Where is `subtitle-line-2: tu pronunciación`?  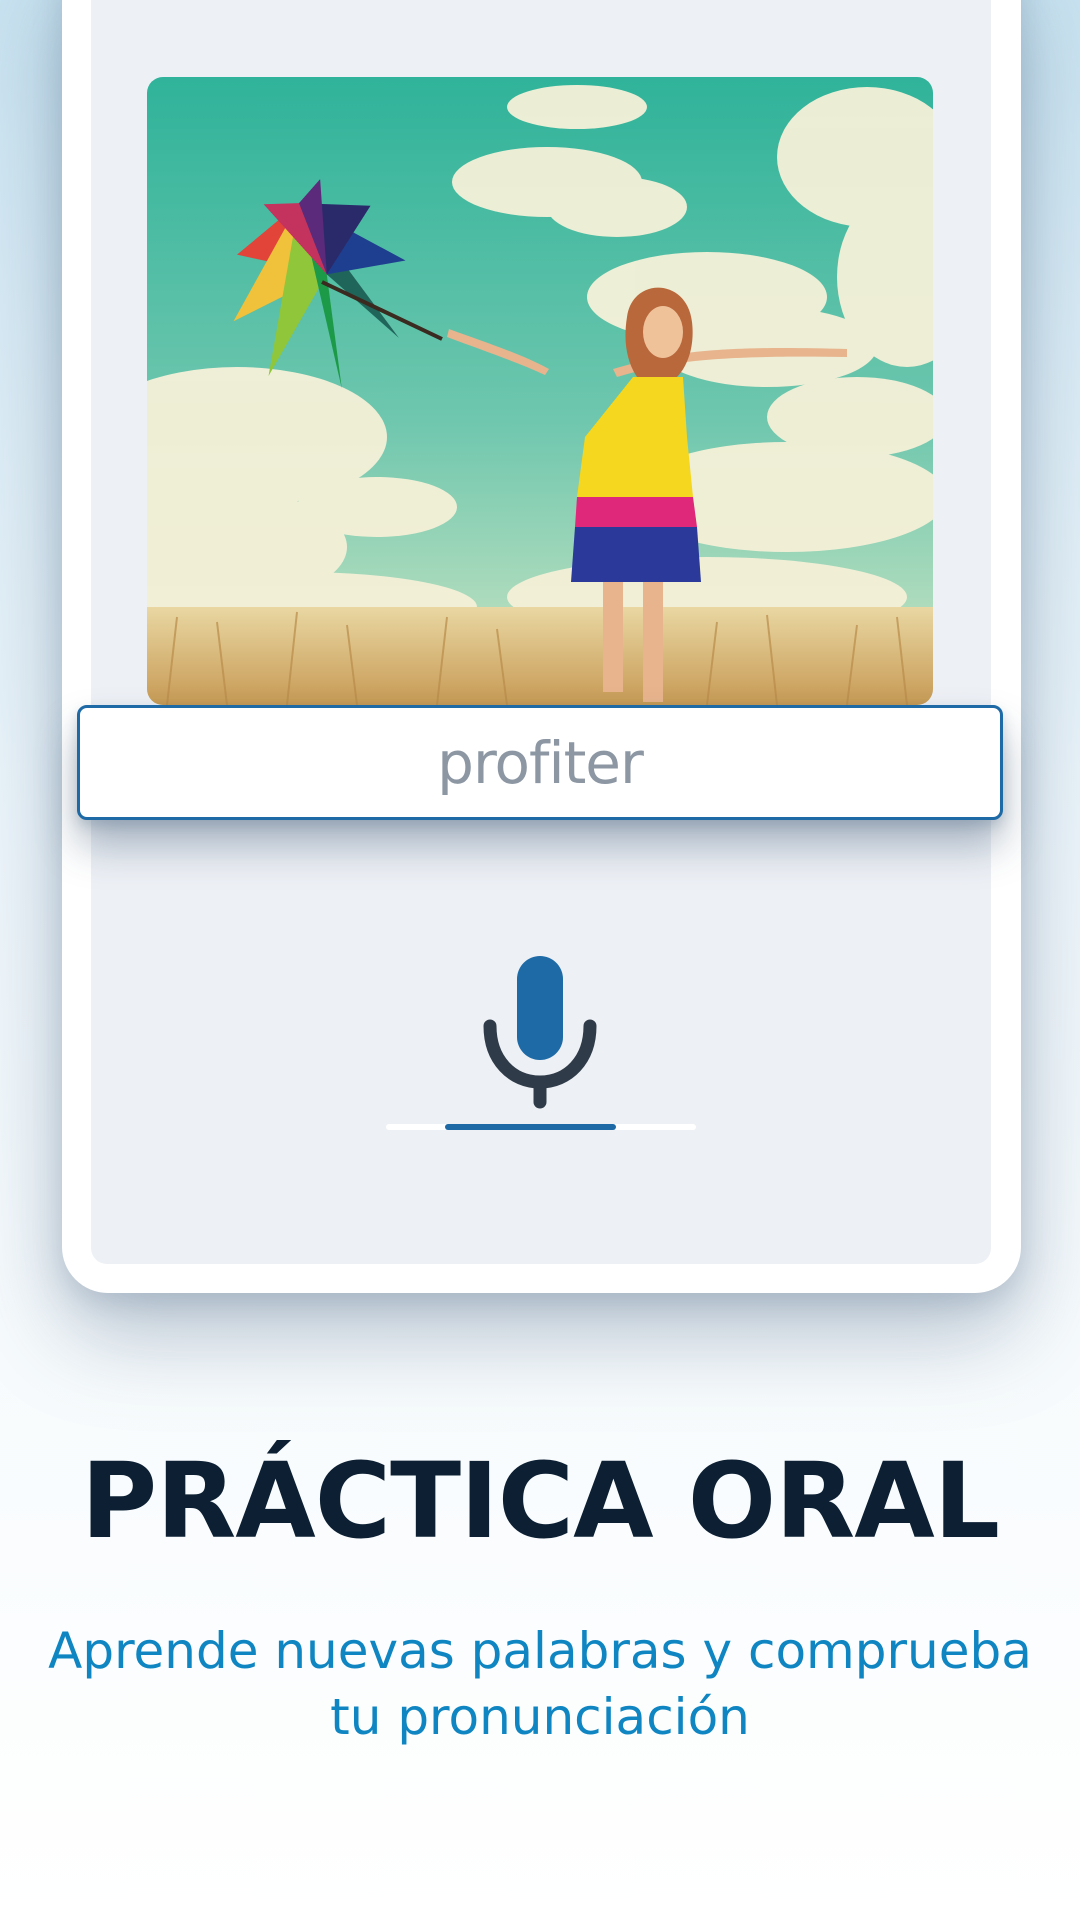 subtitle-line-2: tu pronunciación is located at coordinates (540, 1717).